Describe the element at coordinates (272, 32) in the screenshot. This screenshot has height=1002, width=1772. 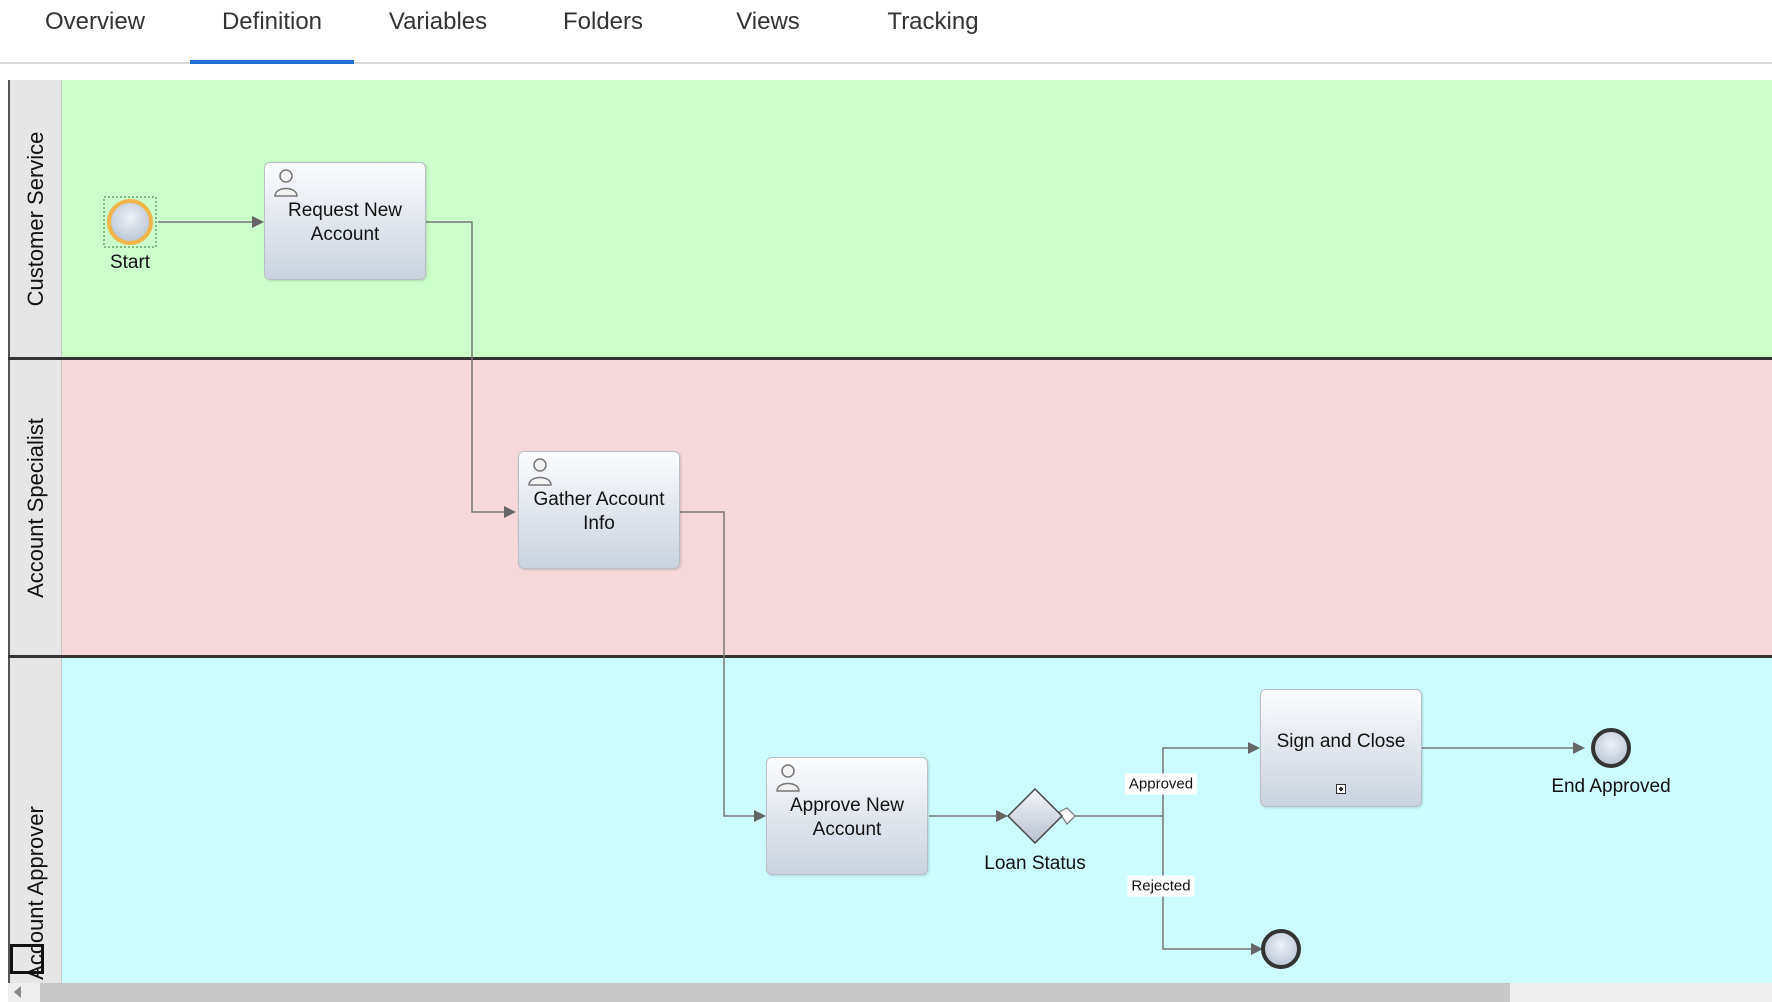
I see `tab-definition: Definition` at that location.